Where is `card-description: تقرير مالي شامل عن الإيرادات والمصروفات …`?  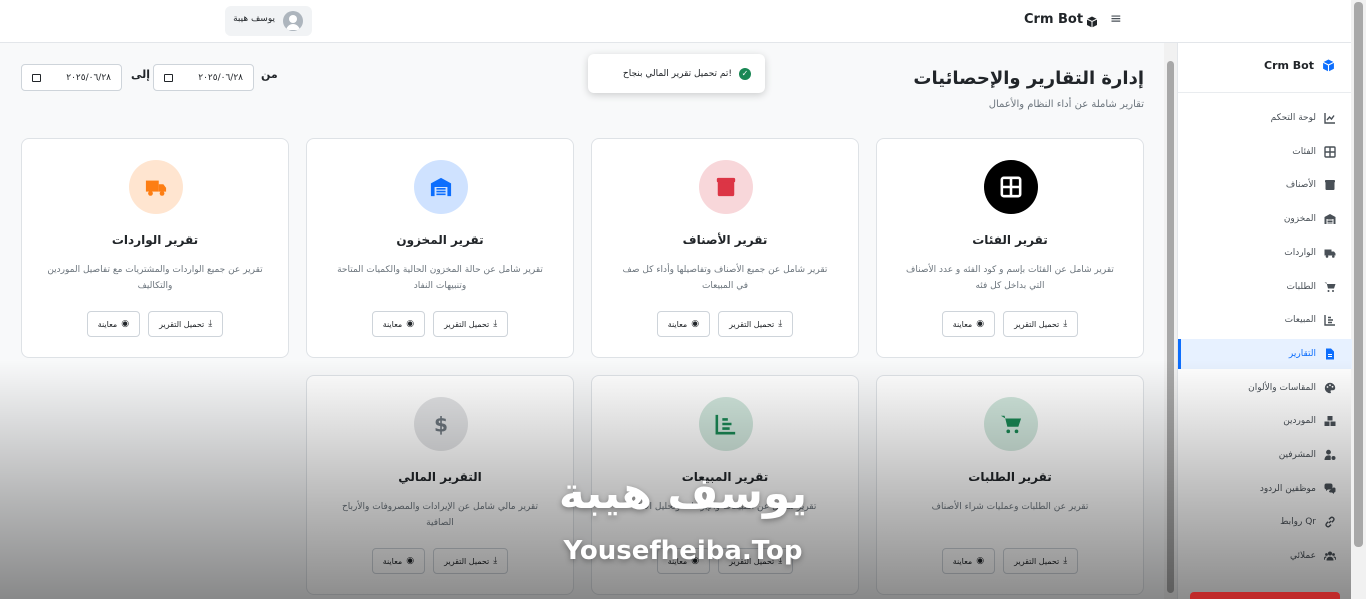
card-description: تقرير مالي شامل عن الإيرادات والمصروفات … is located at coordinates (439, 515).